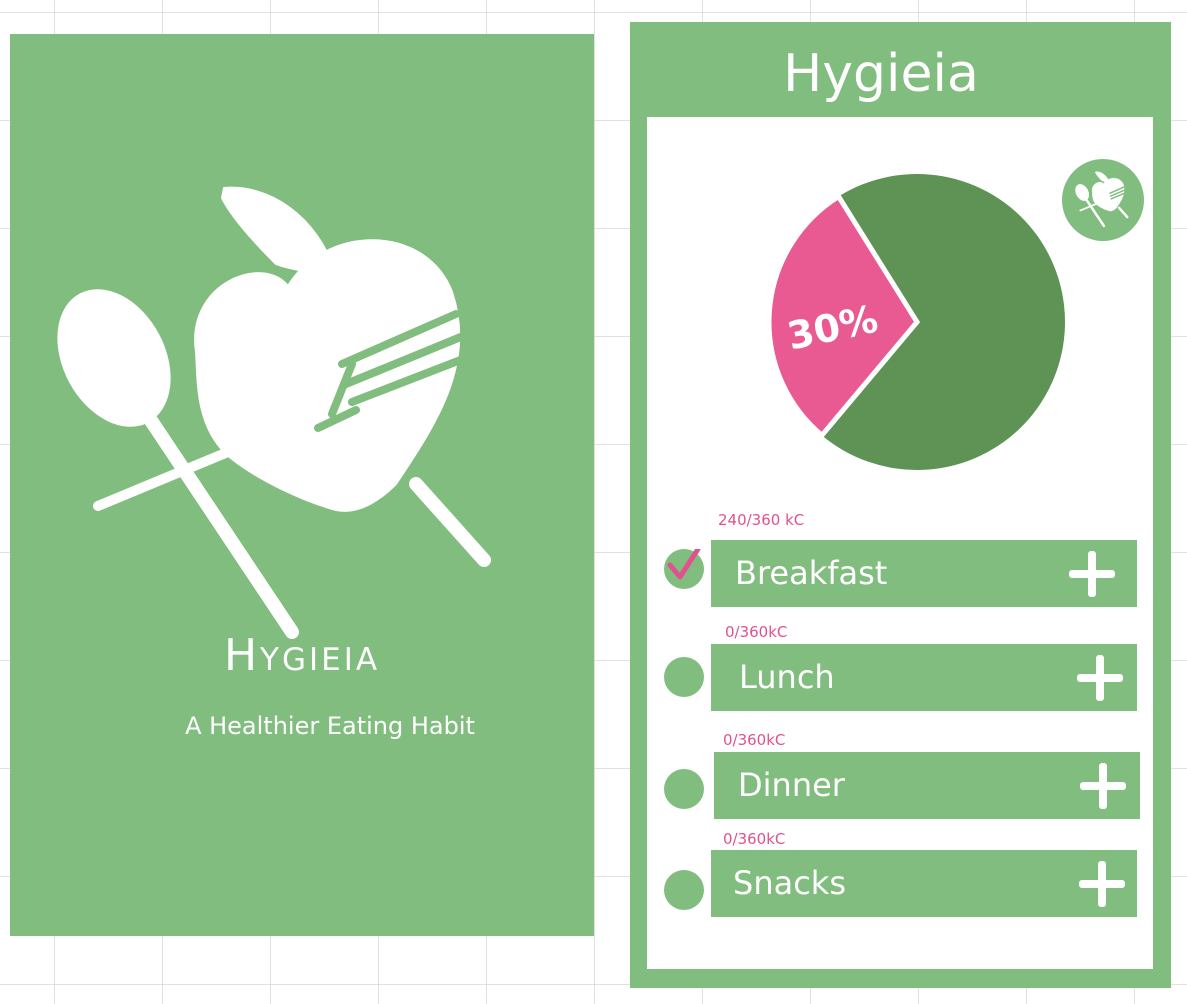 This screenshot has width=1187, height=1004. I want to click on meal-bar-snacks: Snacks, so click(924, 883).